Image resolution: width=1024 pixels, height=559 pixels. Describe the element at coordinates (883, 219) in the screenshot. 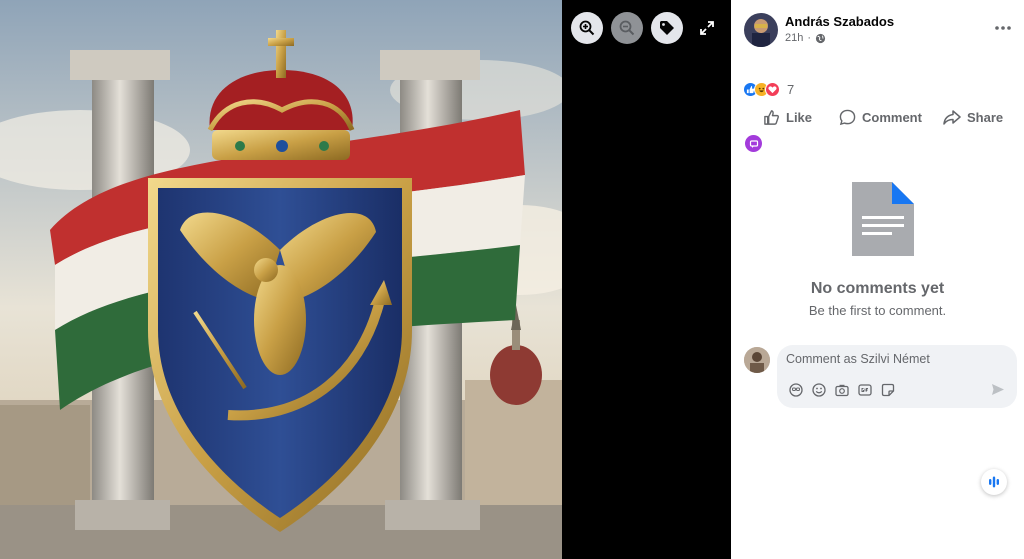

I see `empty-document-icon` at that location.